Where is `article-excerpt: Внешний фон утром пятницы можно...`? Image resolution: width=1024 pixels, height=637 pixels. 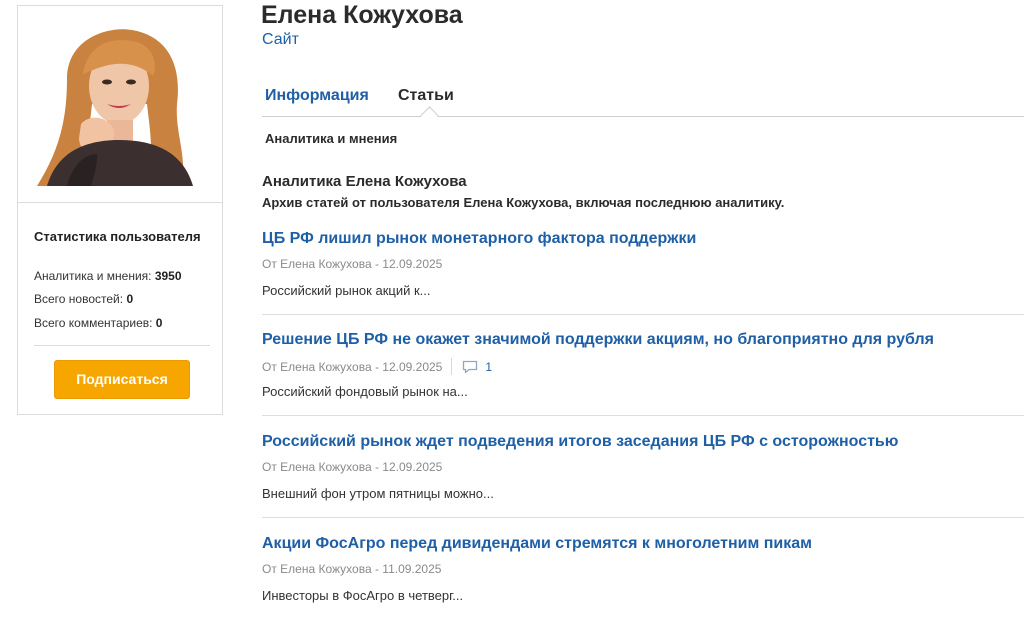
article-excerpt: Внешний фон утром пятницы можно... is located at coordinates (378, 493).